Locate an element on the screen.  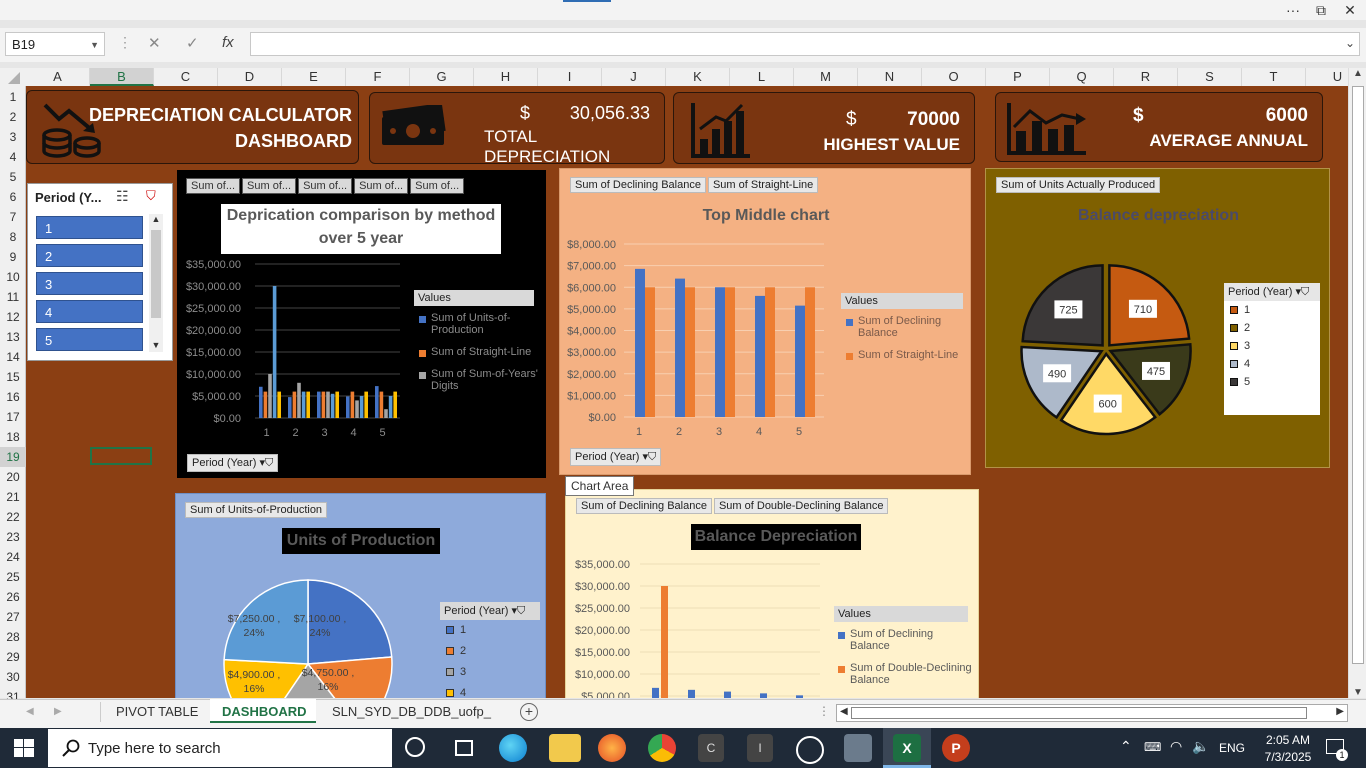
app-i-icon: I is located at coordinates (760, 748).